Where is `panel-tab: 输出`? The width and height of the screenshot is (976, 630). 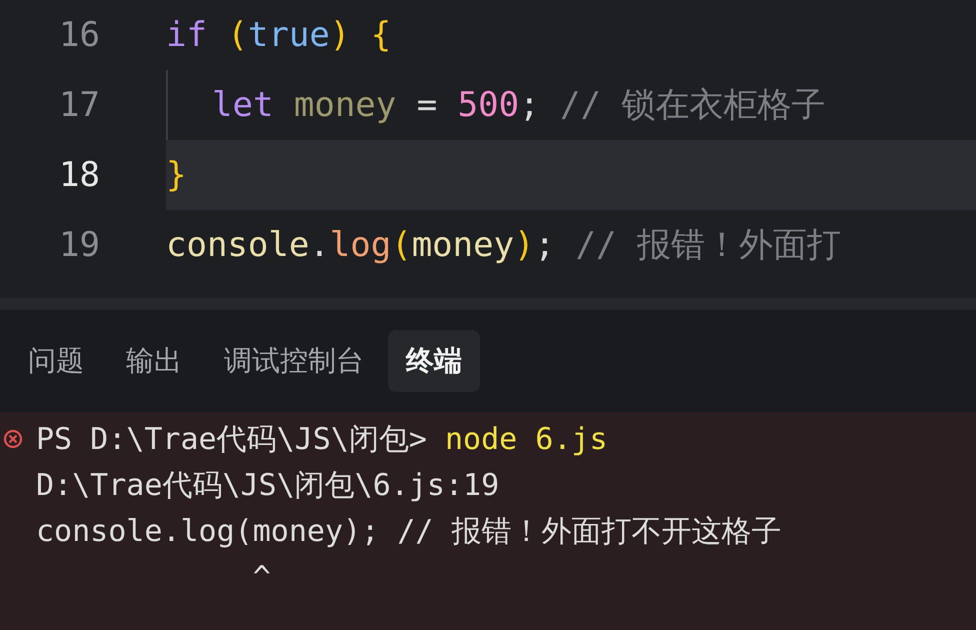
panel-tab: 输出 is located at coordinates (154, 361).